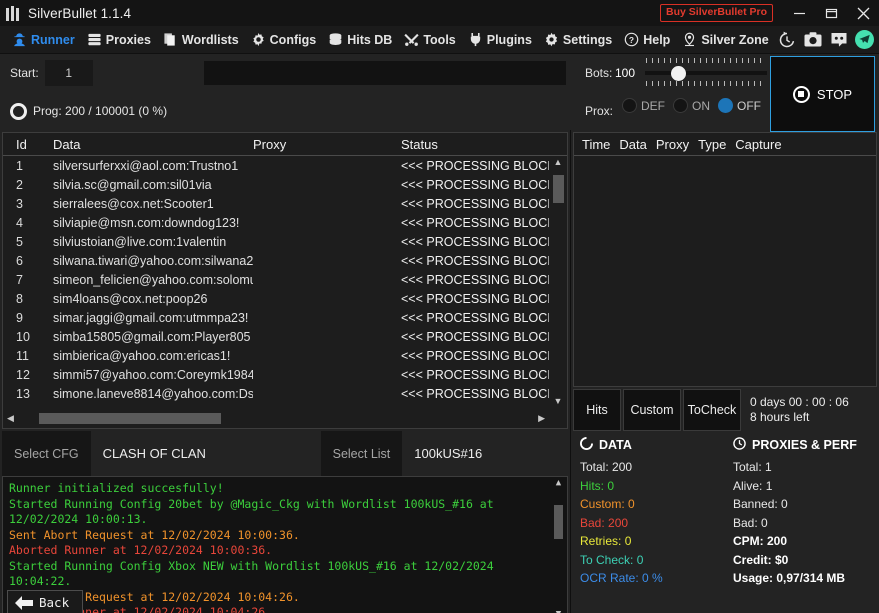 The width and height of the screenshot is (879, 613). What do you see at coordinates (652, 410) in the screenshot?
I see `tab-custom: Custom` at bounding box center [652, 410].